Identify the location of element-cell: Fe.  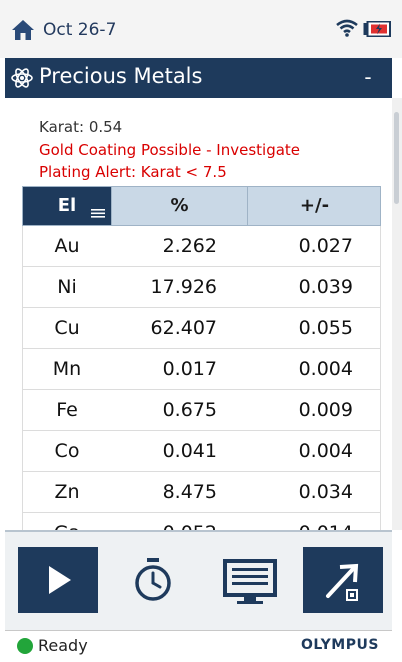
(67, 410).